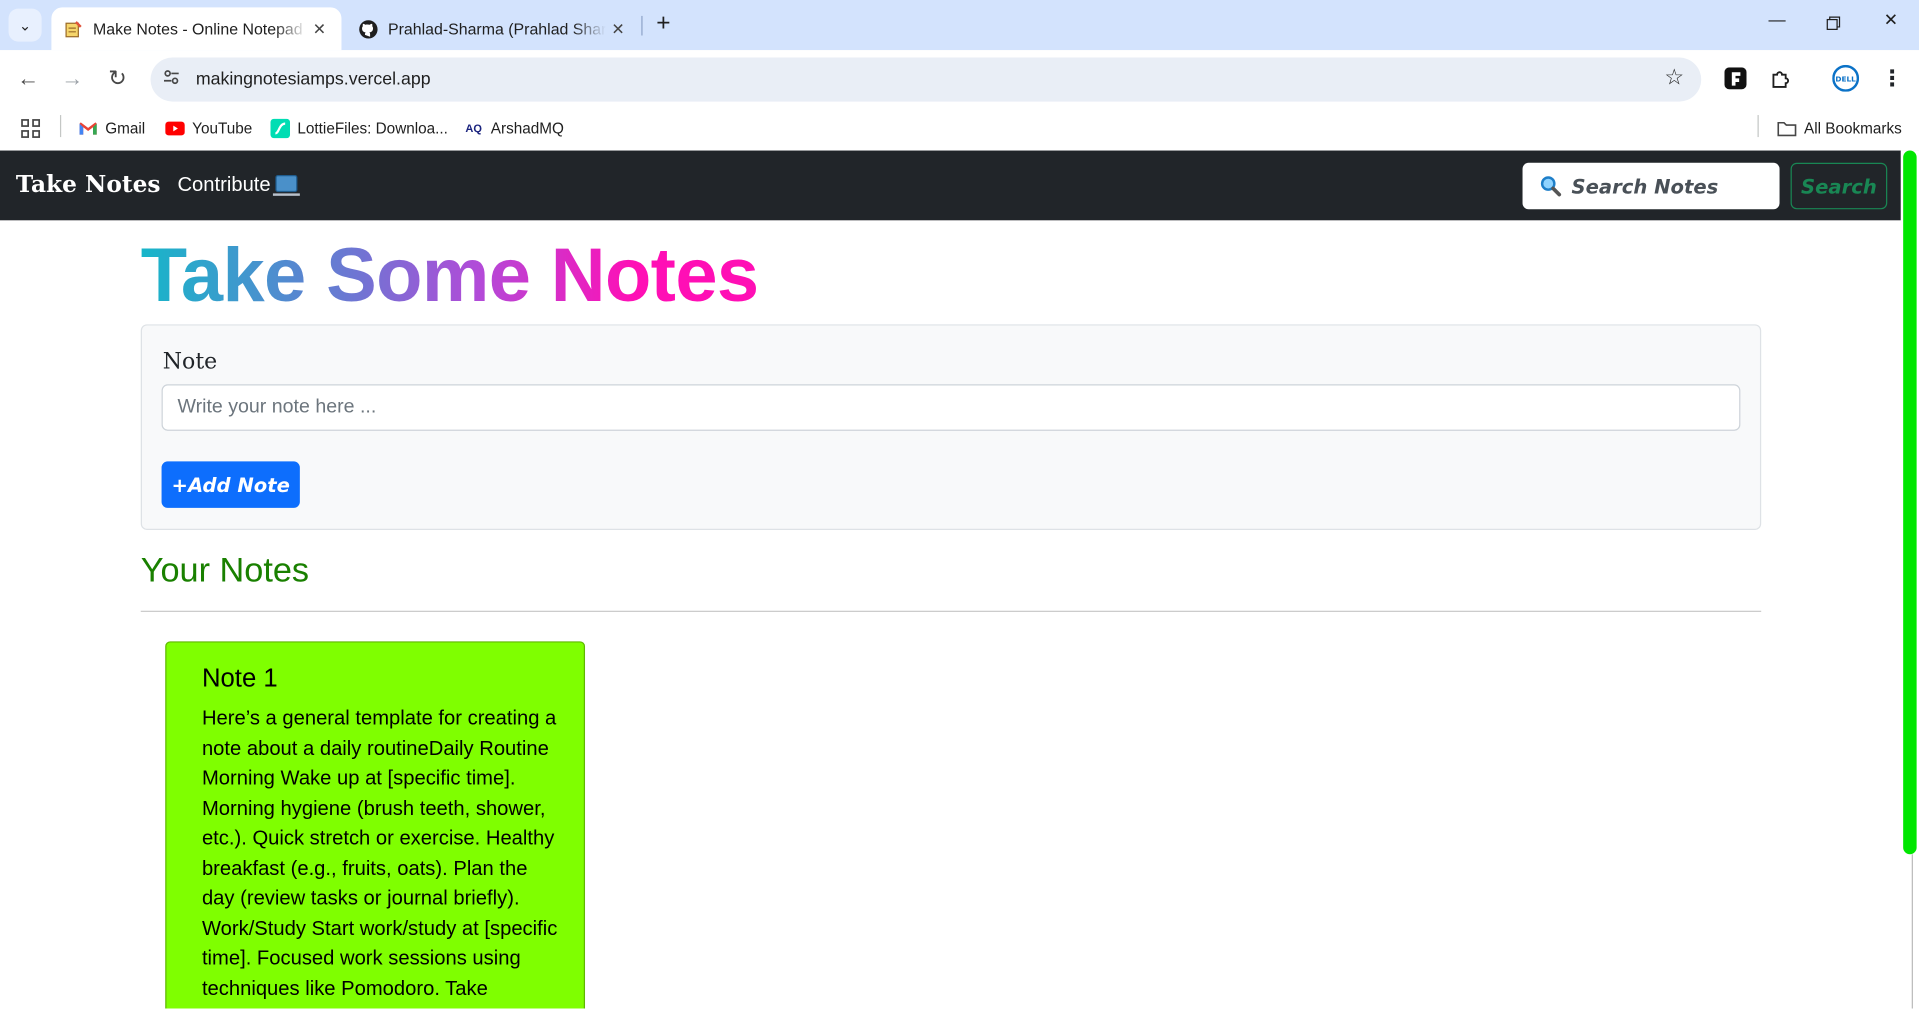 This screenshot has height=1009, width=1919. I want to click on scrollbar-track, so click(1912, 931).